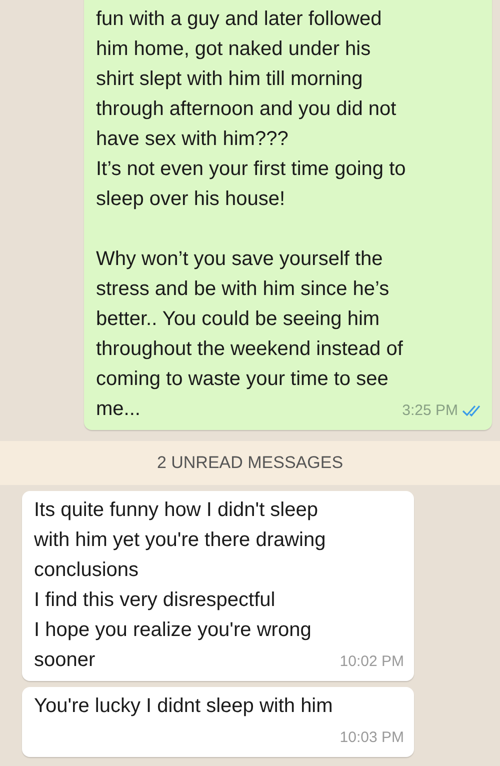 The image size is (500, 766). I want to click on message-line: with him yet you're there drawing, so click(180, 540).